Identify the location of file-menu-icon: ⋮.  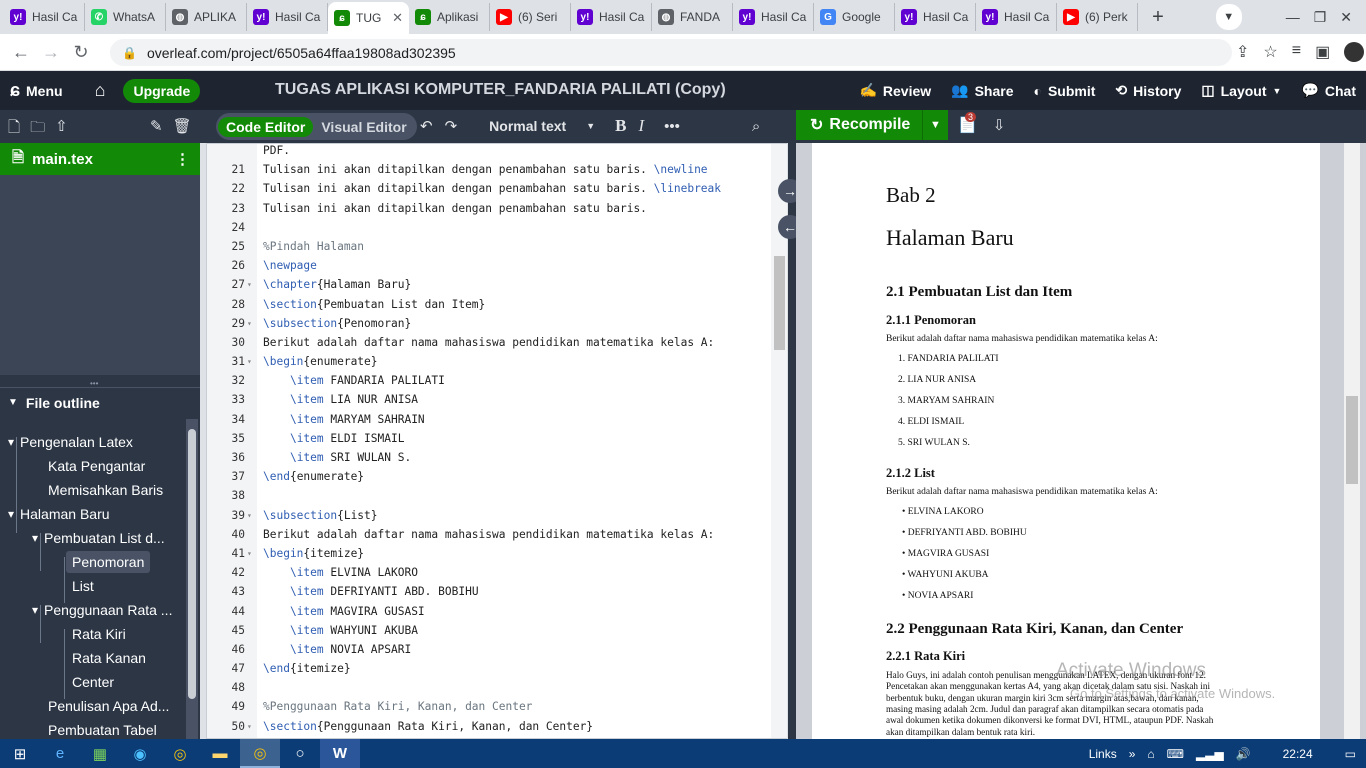
(182, 159).